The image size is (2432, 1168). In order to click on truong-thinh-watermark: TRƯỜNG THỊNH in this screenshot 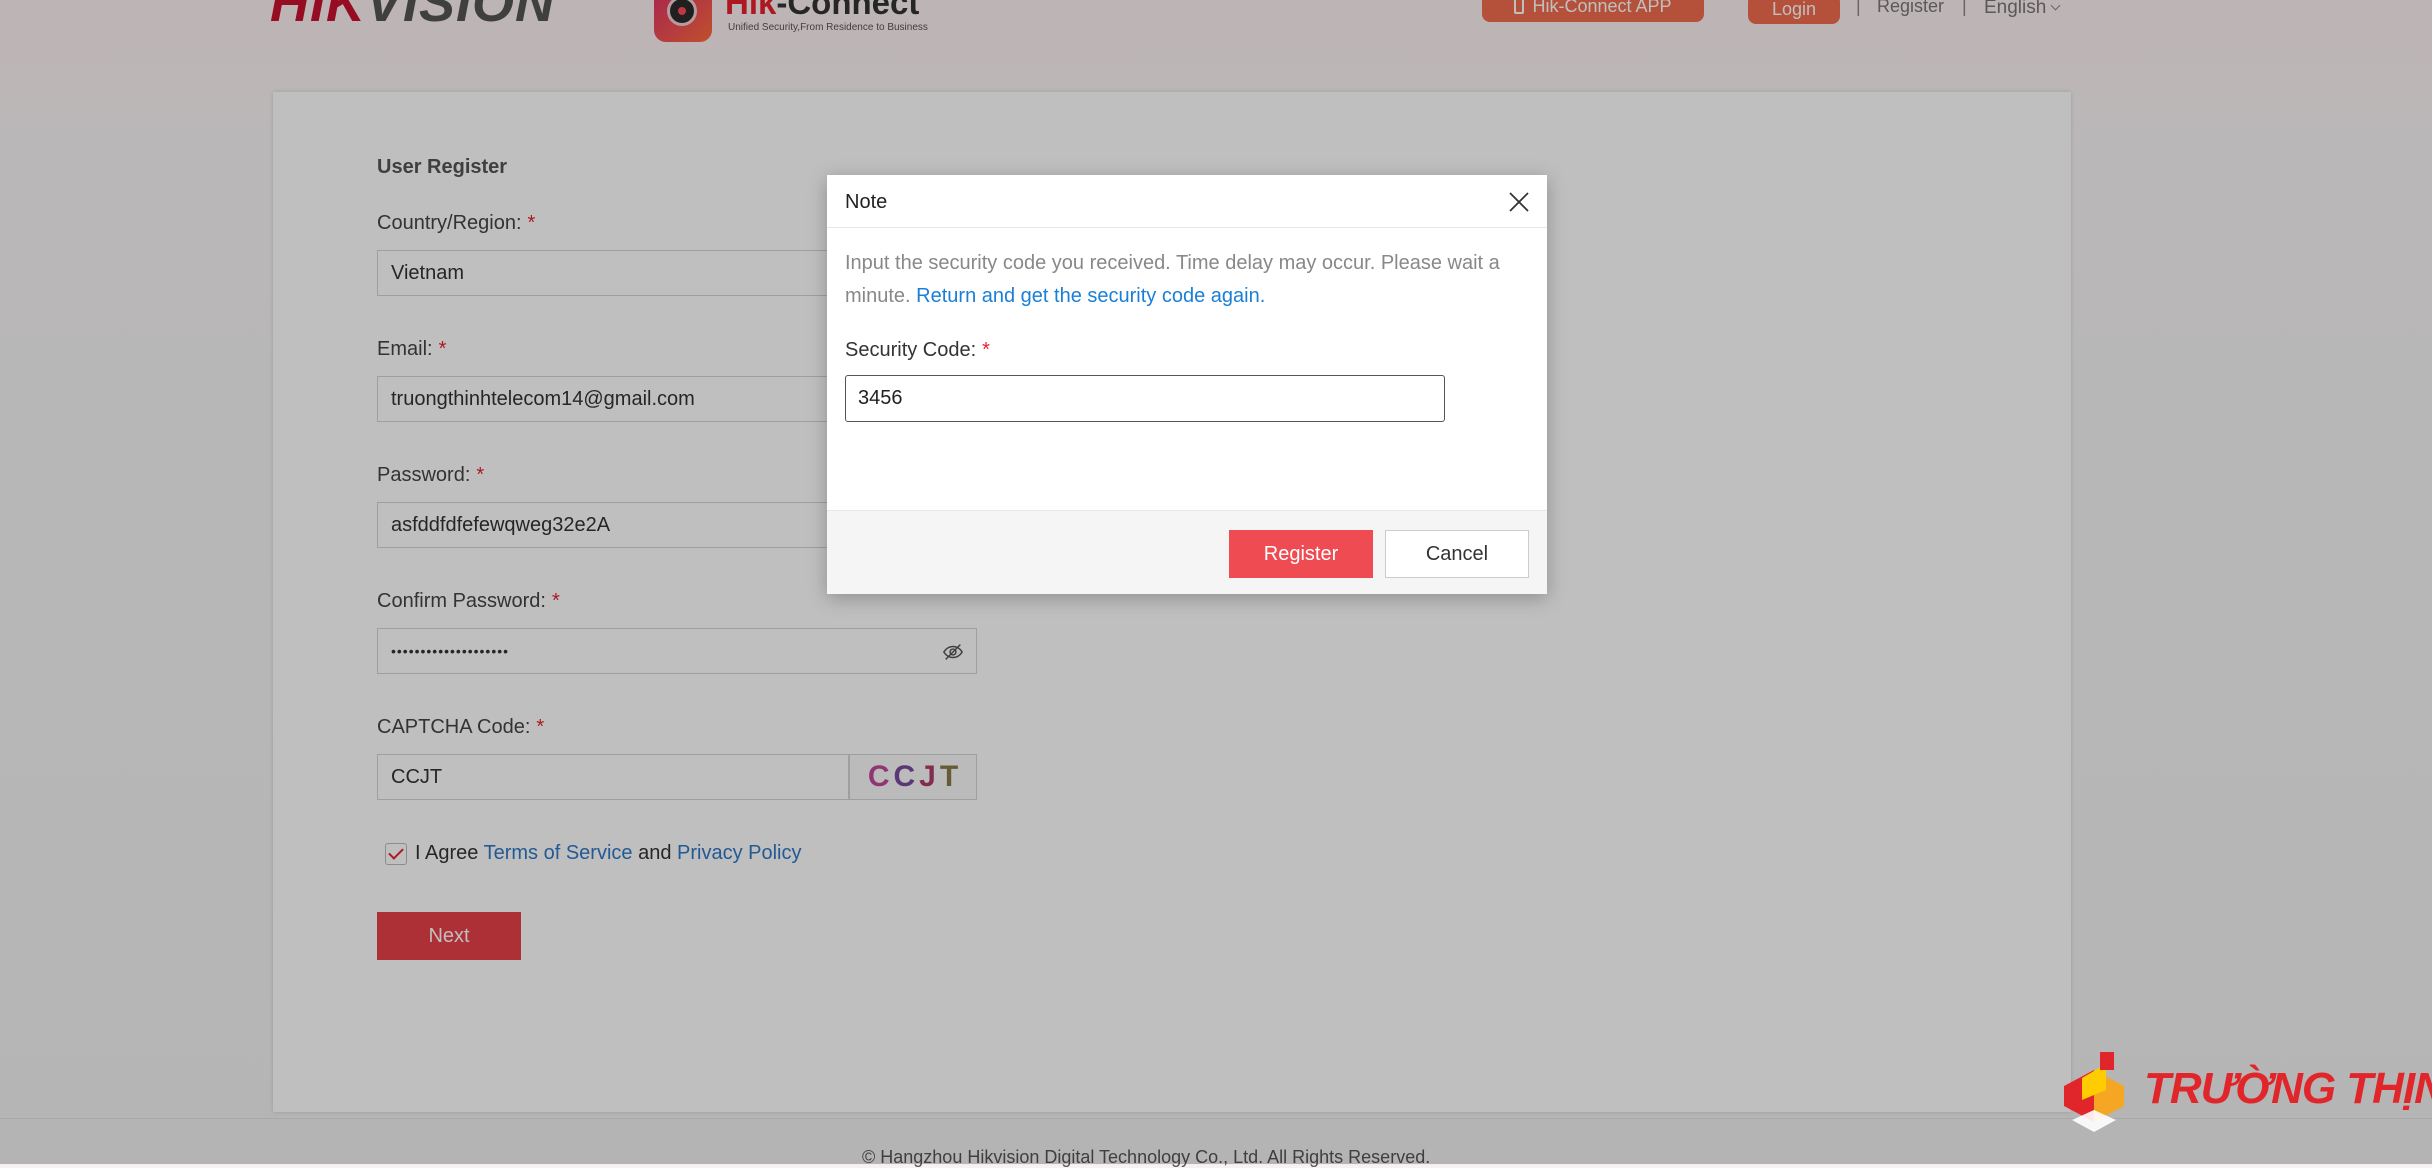, I will do `click(2245, 1093)`.